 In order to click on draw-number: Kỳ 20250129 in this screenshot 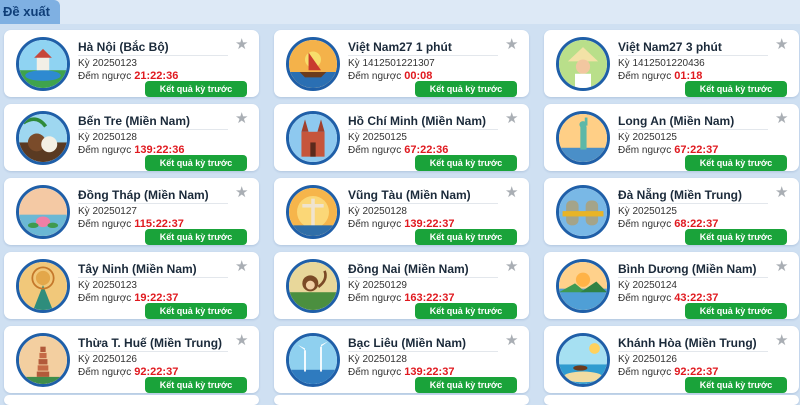, I will do `click(377, 285)`.